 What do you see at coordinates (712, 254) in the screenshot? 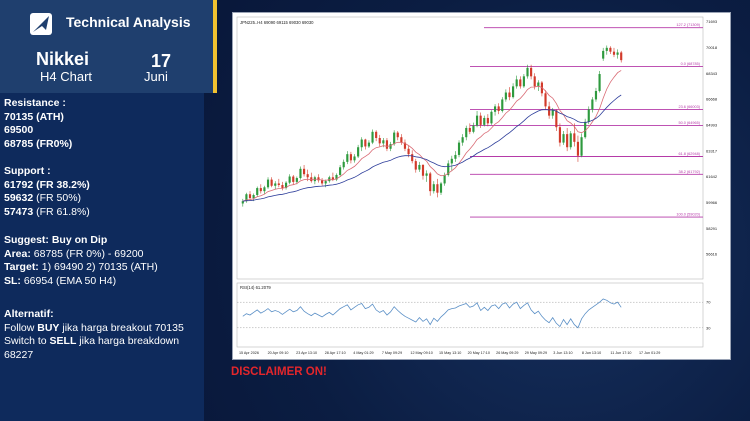
I see `y-tick-label: 56616` at bounding box center [712, 254].